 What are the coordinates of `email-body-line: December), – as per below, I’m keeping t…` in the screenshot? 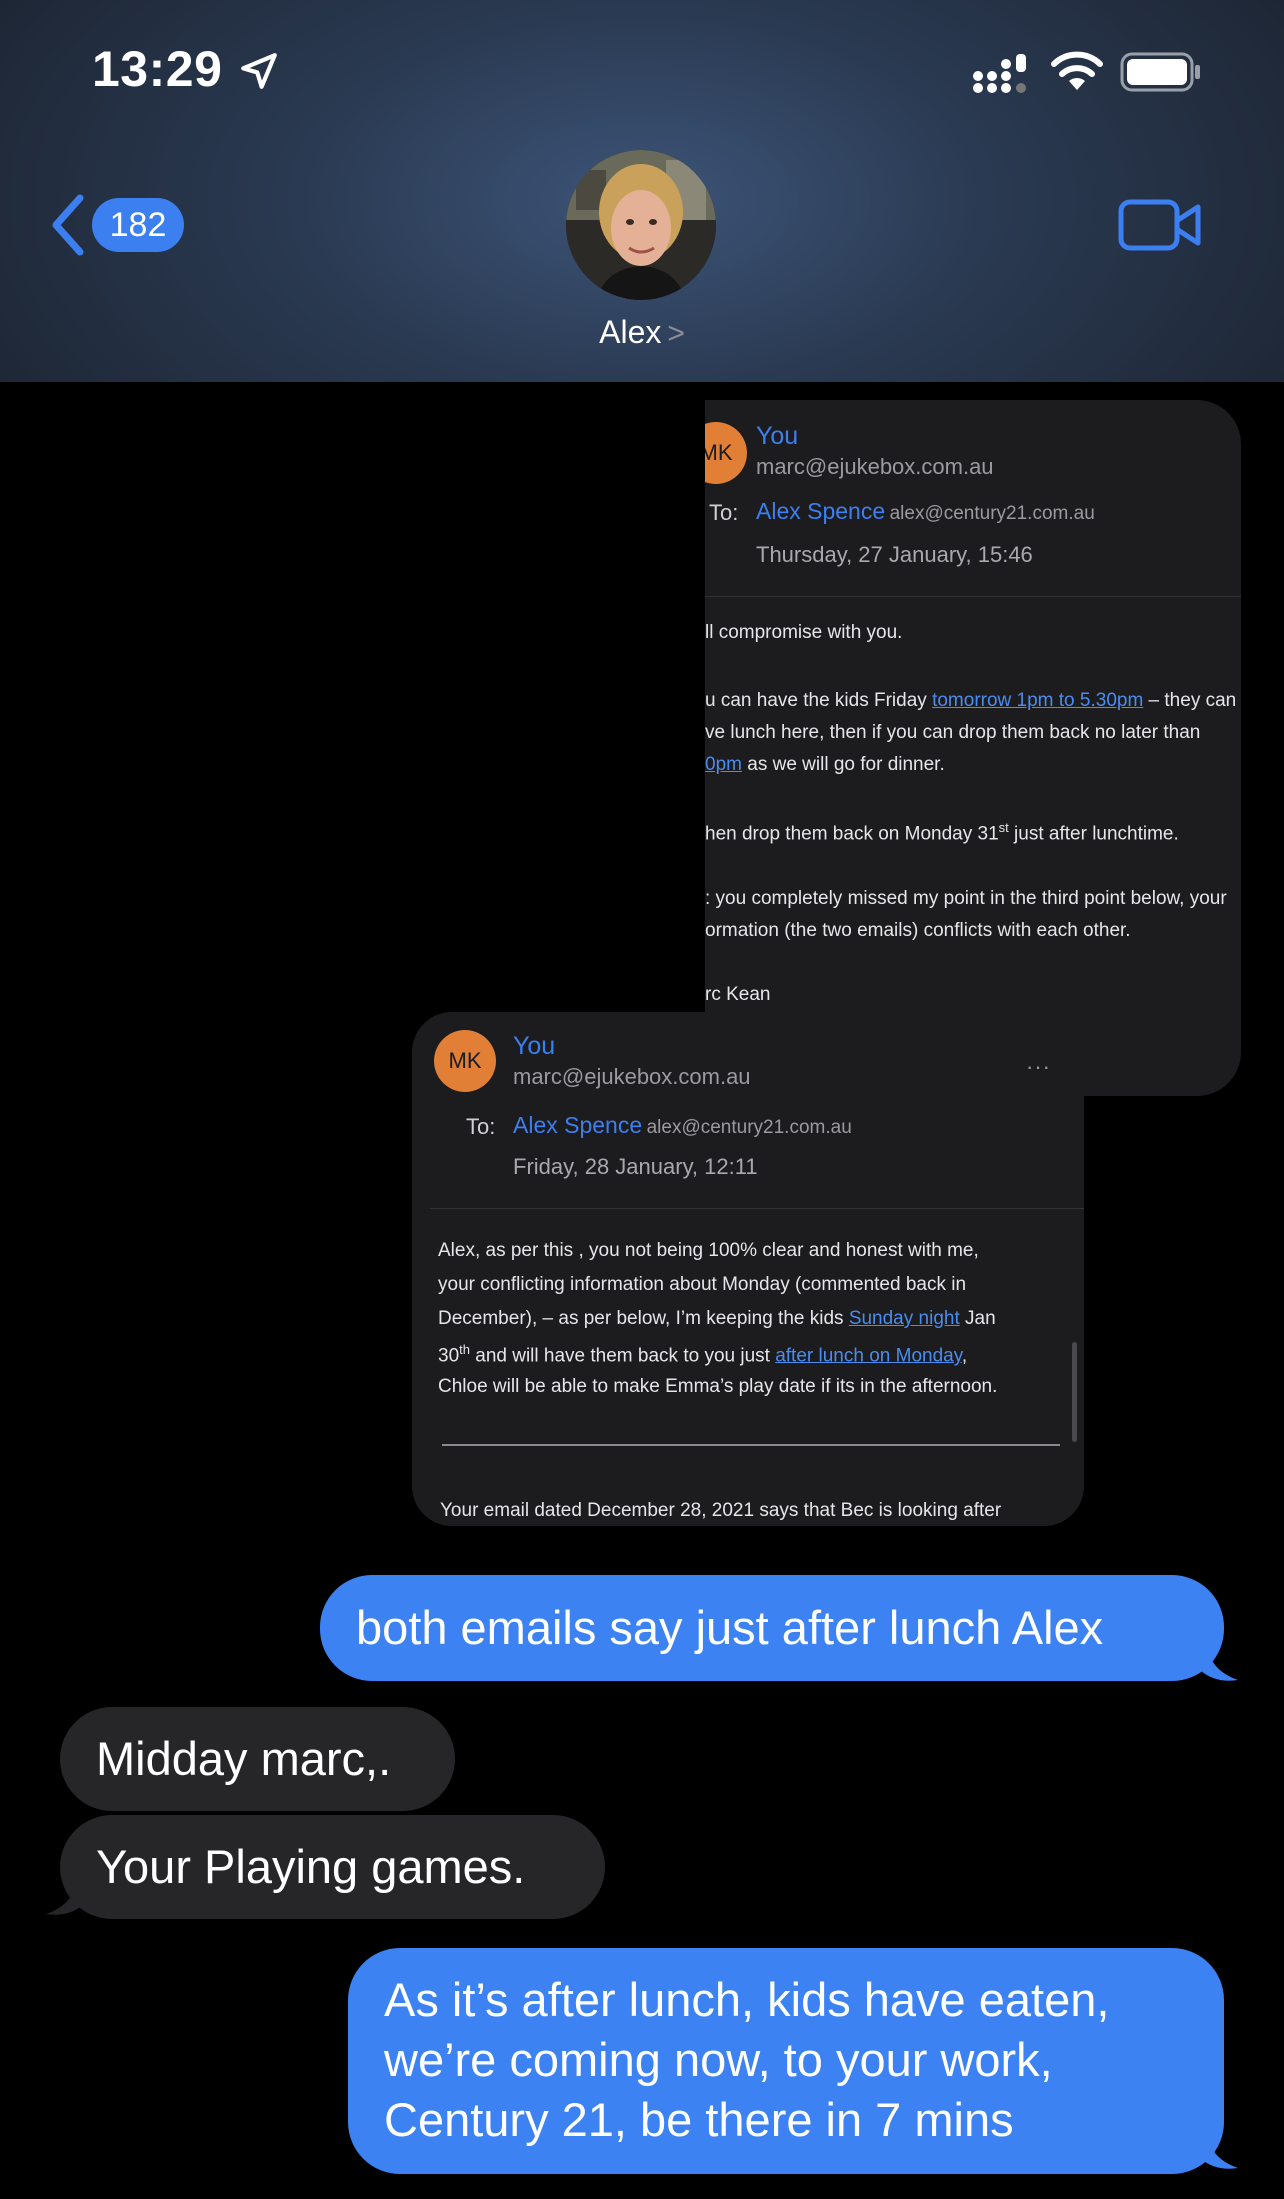 It's located at (717, 1318).